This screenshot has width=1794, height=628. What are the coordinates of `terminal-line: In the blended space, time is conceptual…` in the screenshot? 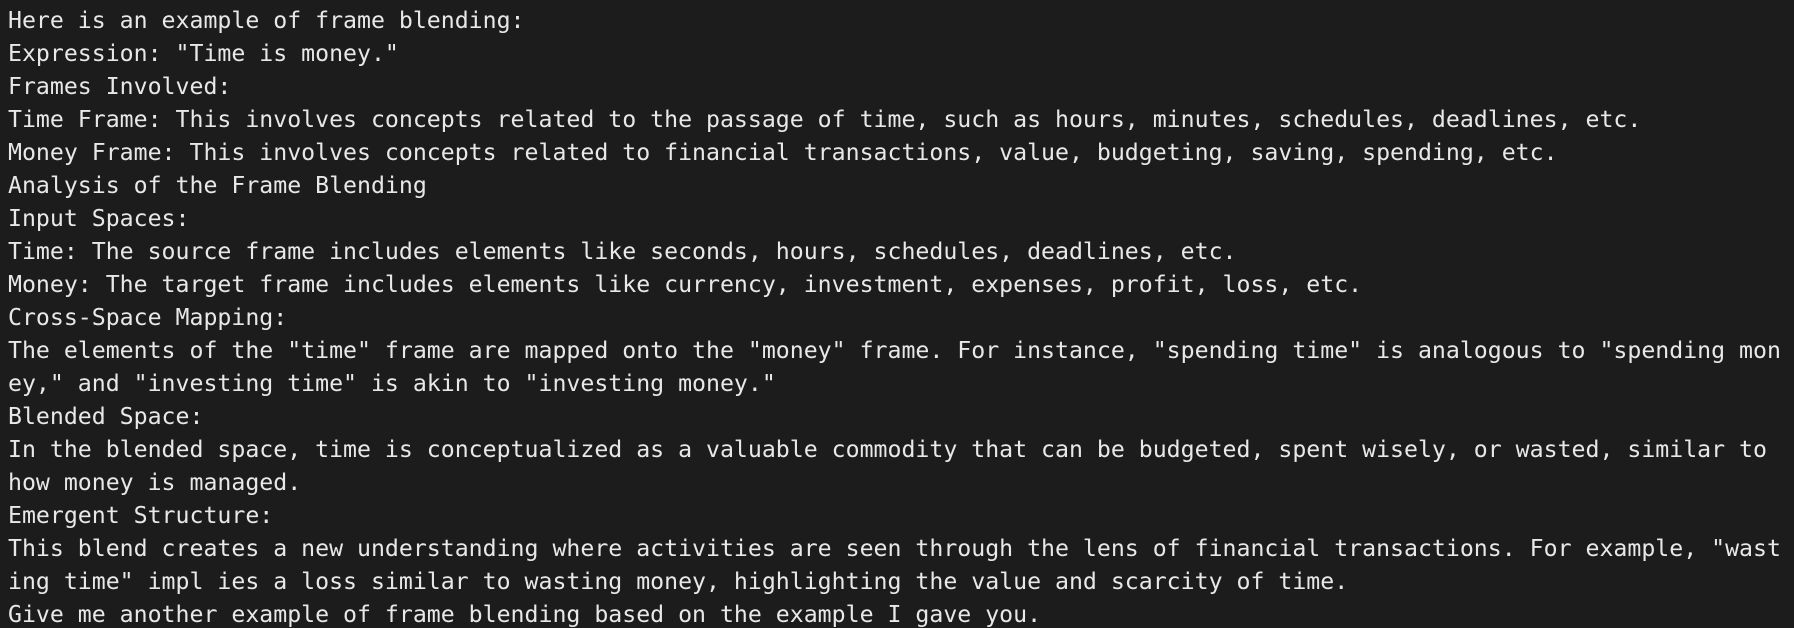 It's located at (887, 449).